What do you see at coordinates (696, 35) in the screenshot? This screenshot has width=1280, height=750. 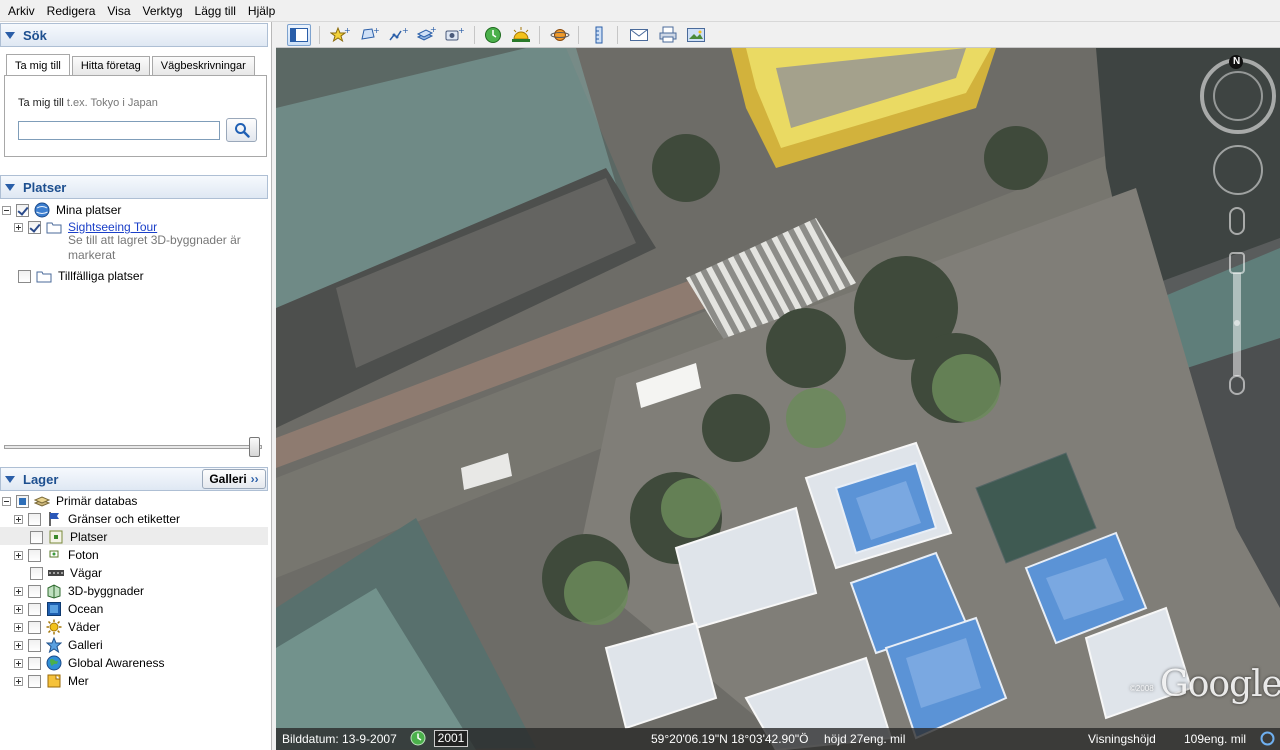 I see `save-image-button` at bounding box center [696, 35].